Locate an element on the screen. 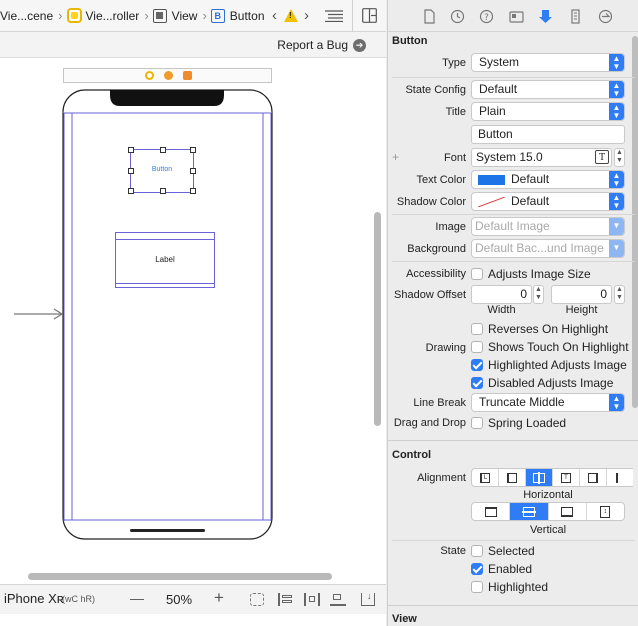 This screenshot has height=626, width=638. section-divider is located at coordinates (513, 605).